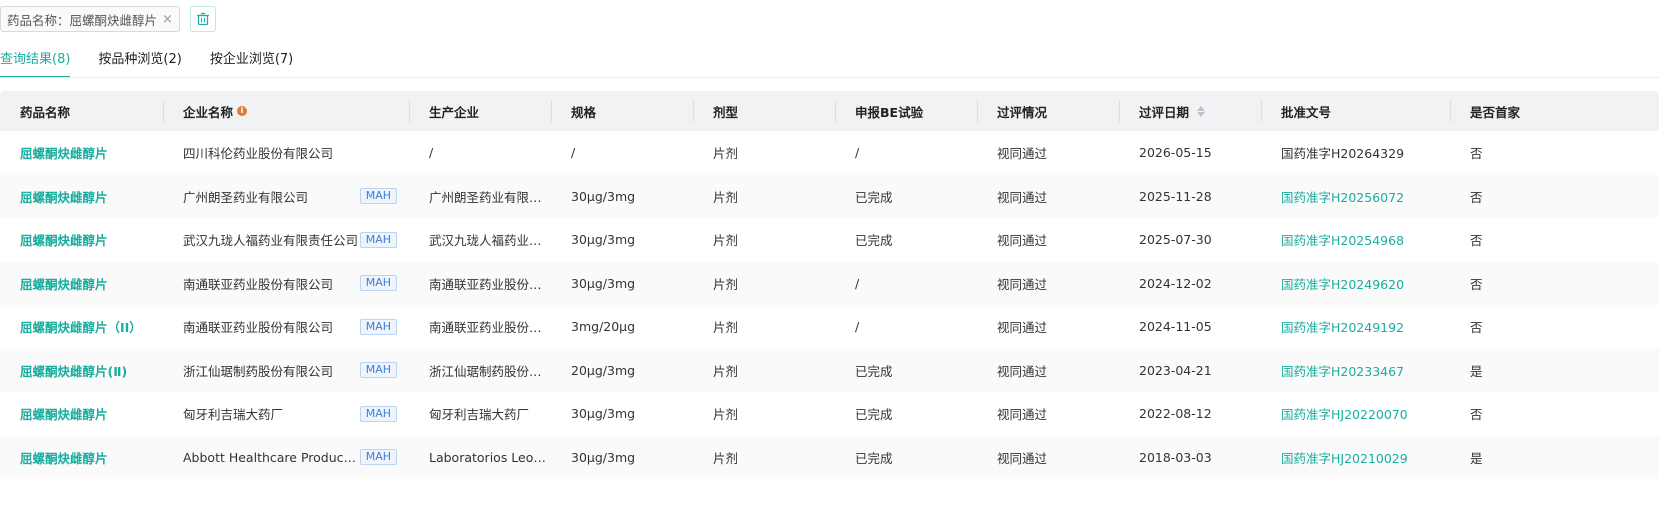 Image resolution: width=1659 pixels, height=527 pixels. I want to click on cell-spec: 30μg/3mg, so click(622, 240).